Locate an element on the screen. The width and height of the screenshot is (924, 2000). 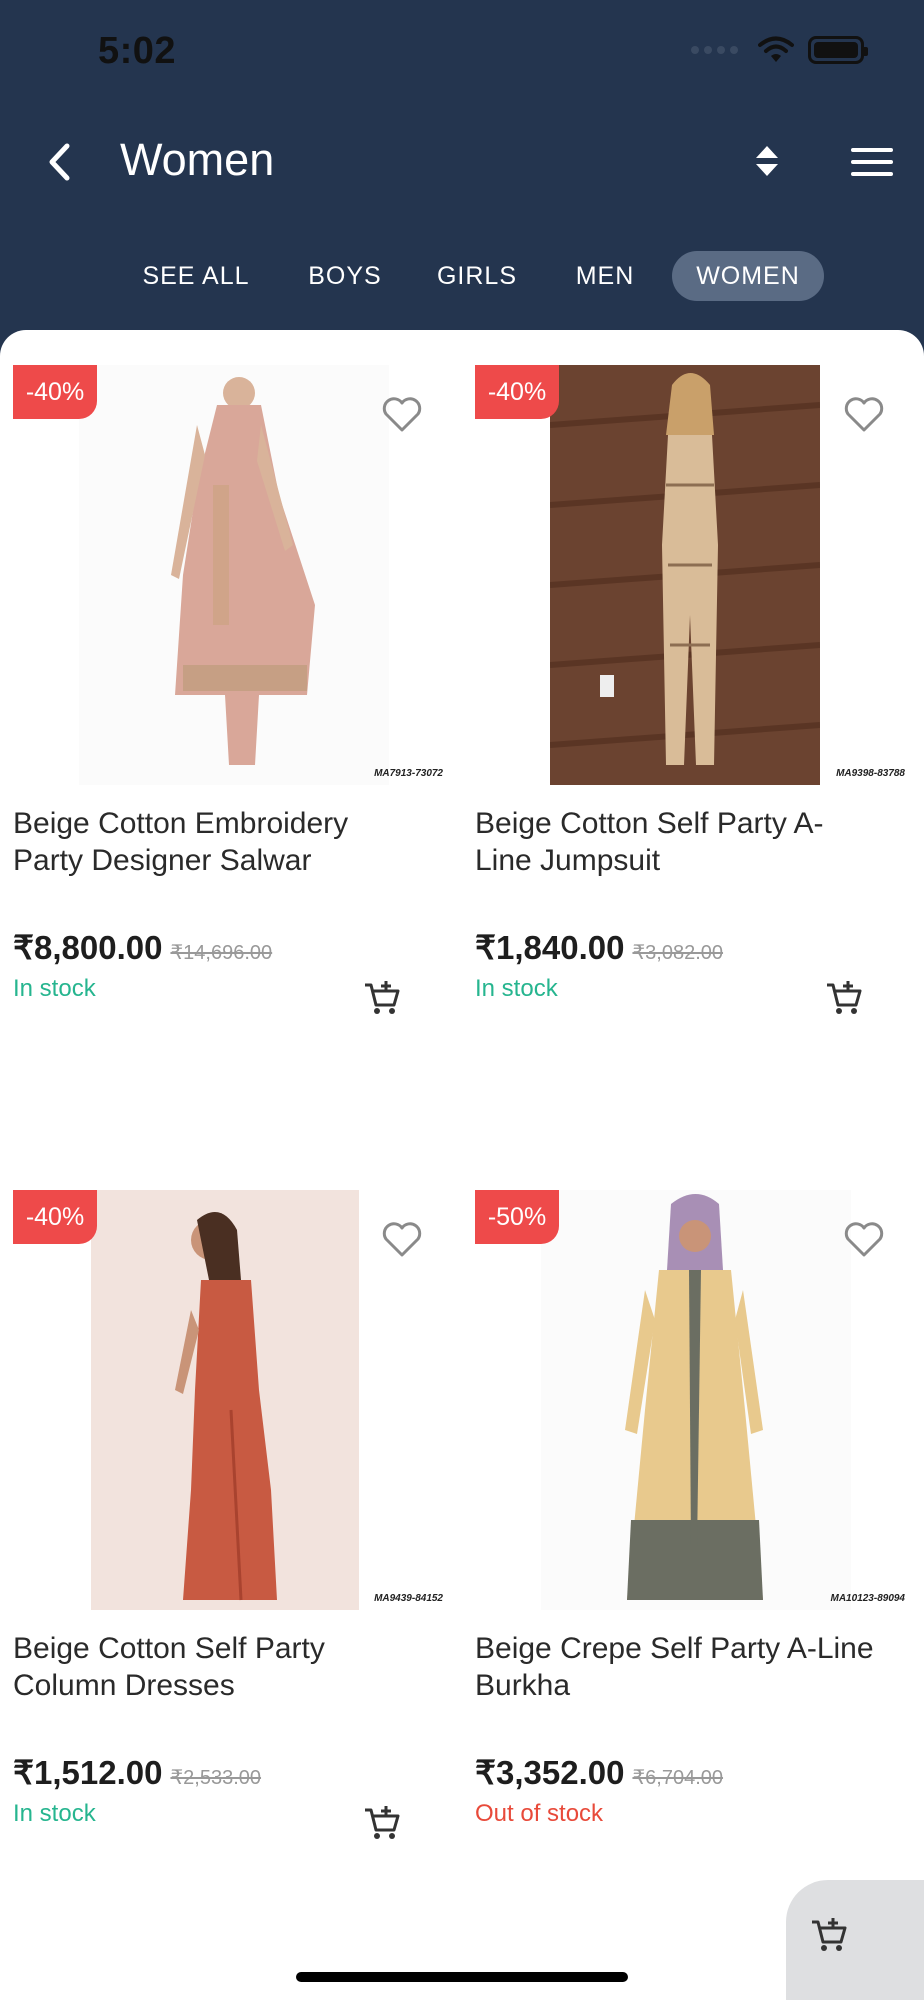
price-row: ₹1,840.00 ₹3,082.00 is located at coordinates (599, 947).